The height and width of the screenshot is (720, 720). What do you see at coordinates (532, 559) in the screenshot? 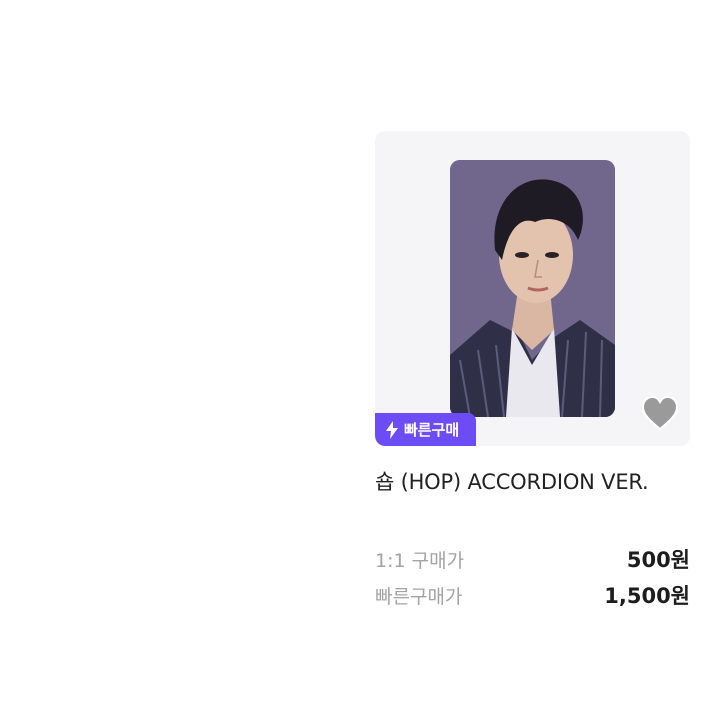
I see `price-row-one-to-one: 1:1 구매가 500원` at bounding box center [532, 559].